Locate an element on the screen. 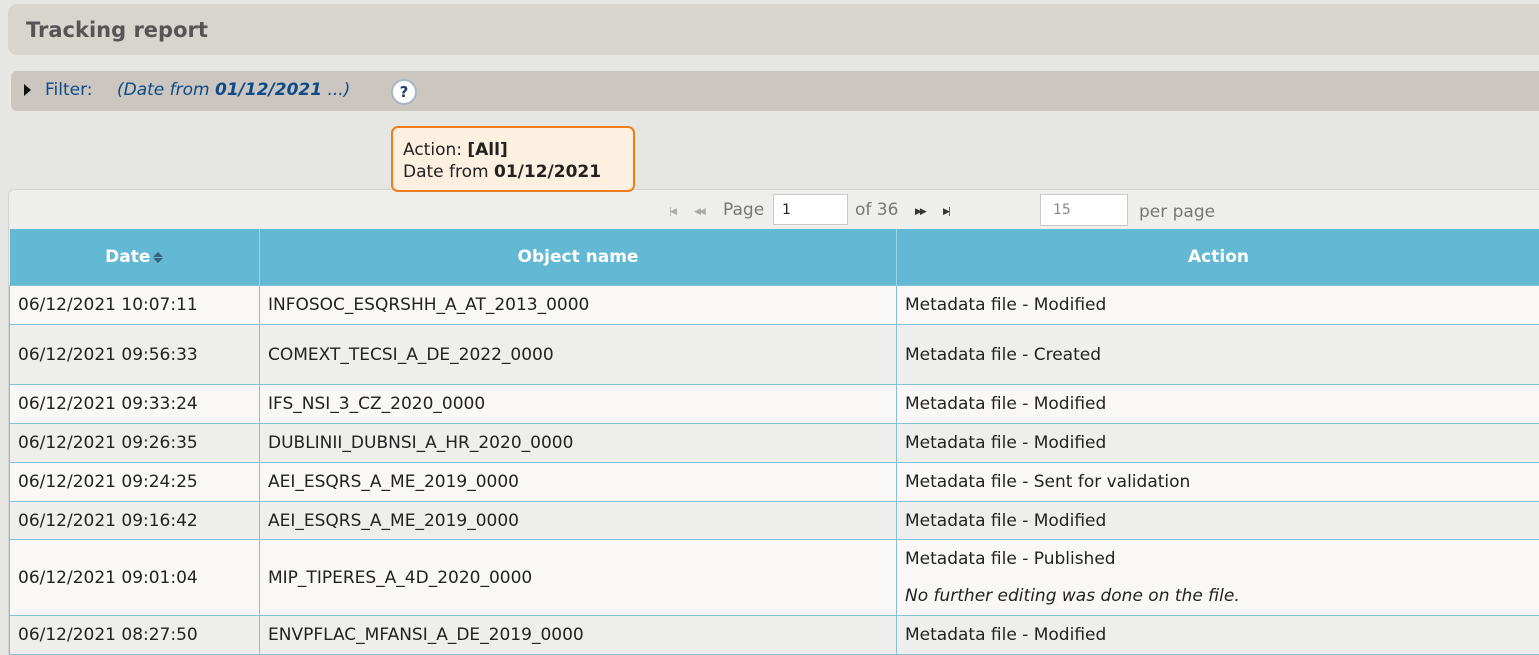 The height and width of the screenshot is (655, 1539). expand-caret-icon is located at coordinates (27, 90).